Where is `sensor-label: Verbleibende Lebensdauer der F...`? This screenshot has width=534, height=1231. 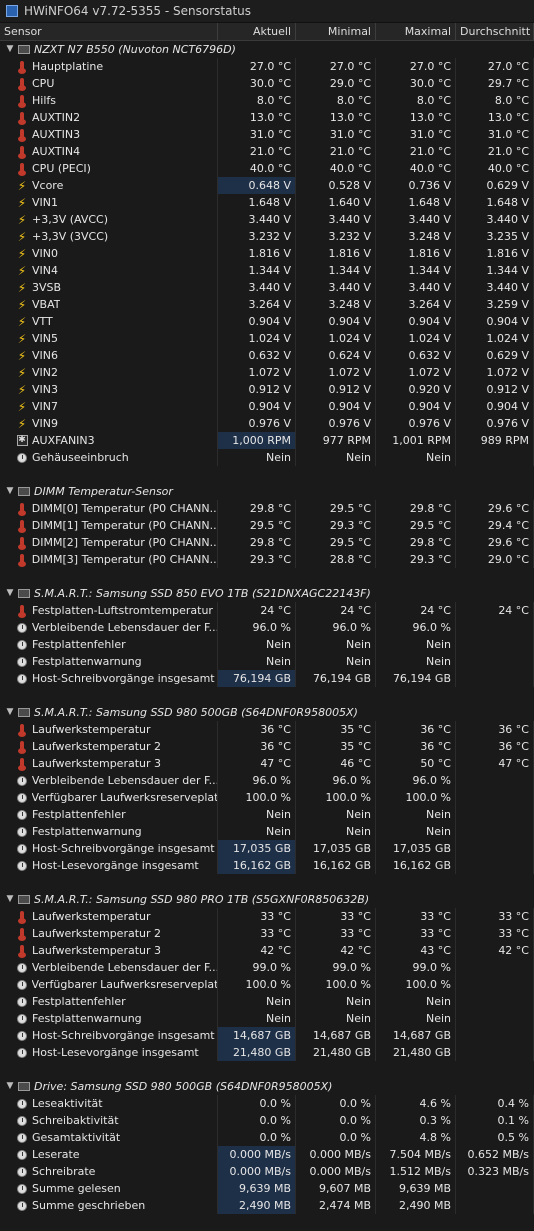
sensor-label: Verbleibende Lebensdauer der F... is located at coordinates (124, 627).